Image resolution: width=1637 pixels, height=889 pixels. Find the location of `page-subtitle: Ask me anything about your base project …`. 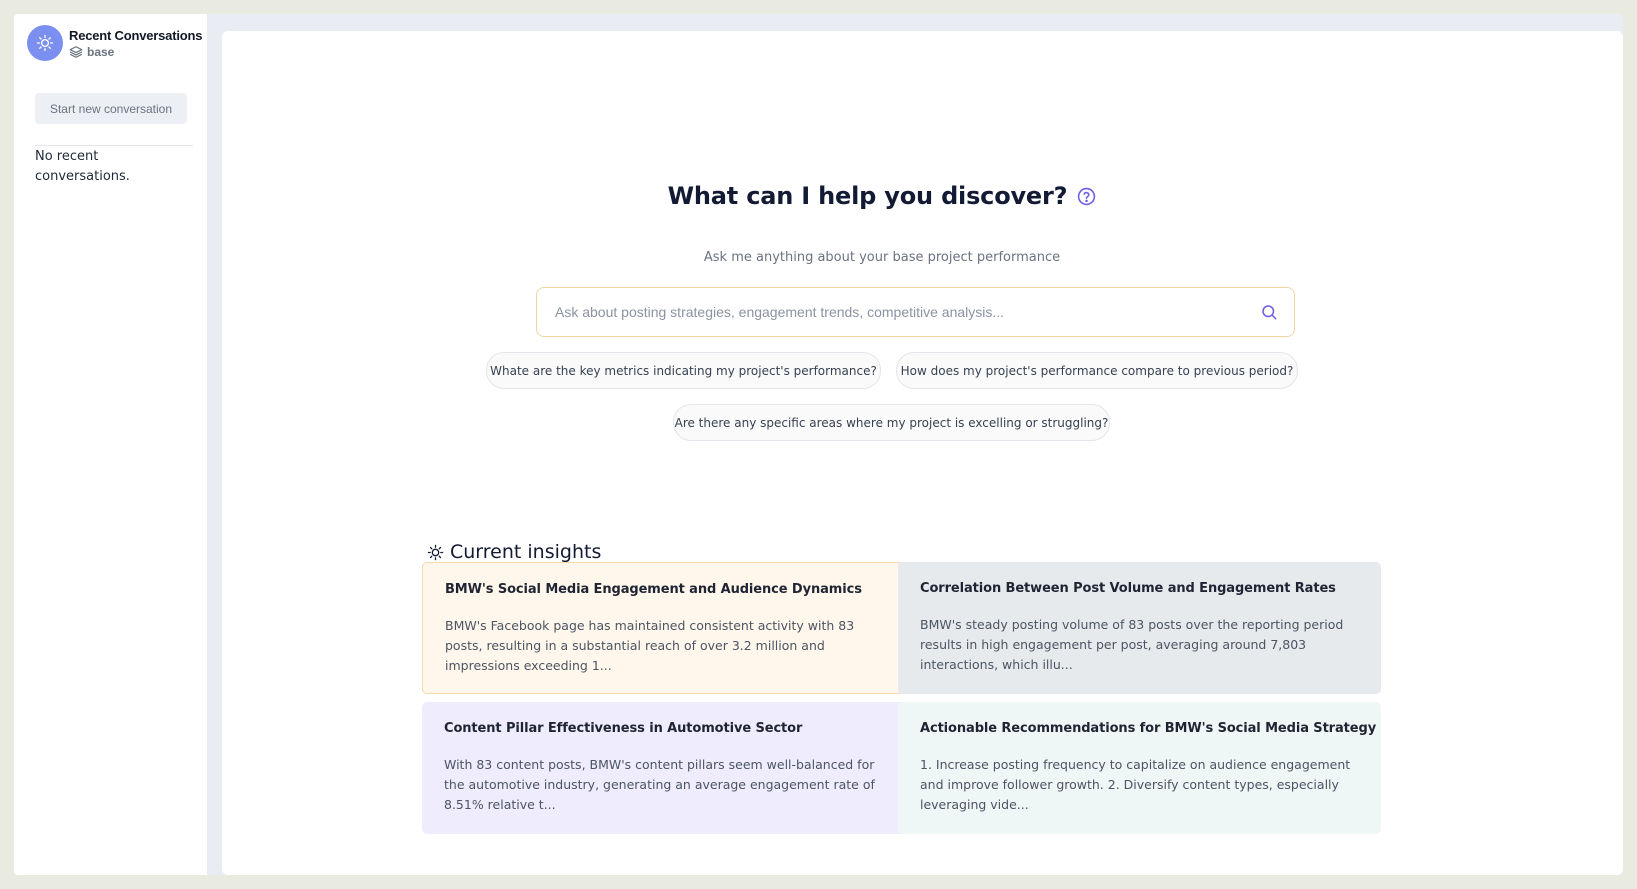

page-subtitle: Ask me anything about your base project … is located at coordinates (882, 257).